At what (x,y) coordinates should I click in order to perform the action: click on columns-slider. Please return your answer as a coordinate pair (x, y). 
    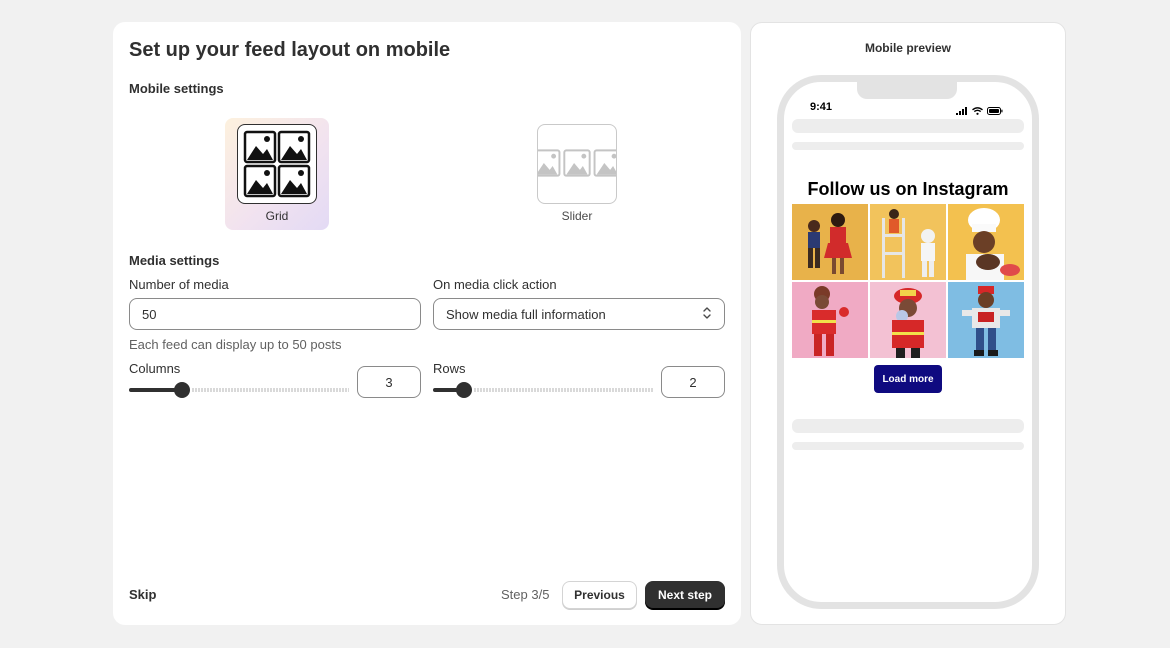
    Looking at the image, I should click on (239, 390).